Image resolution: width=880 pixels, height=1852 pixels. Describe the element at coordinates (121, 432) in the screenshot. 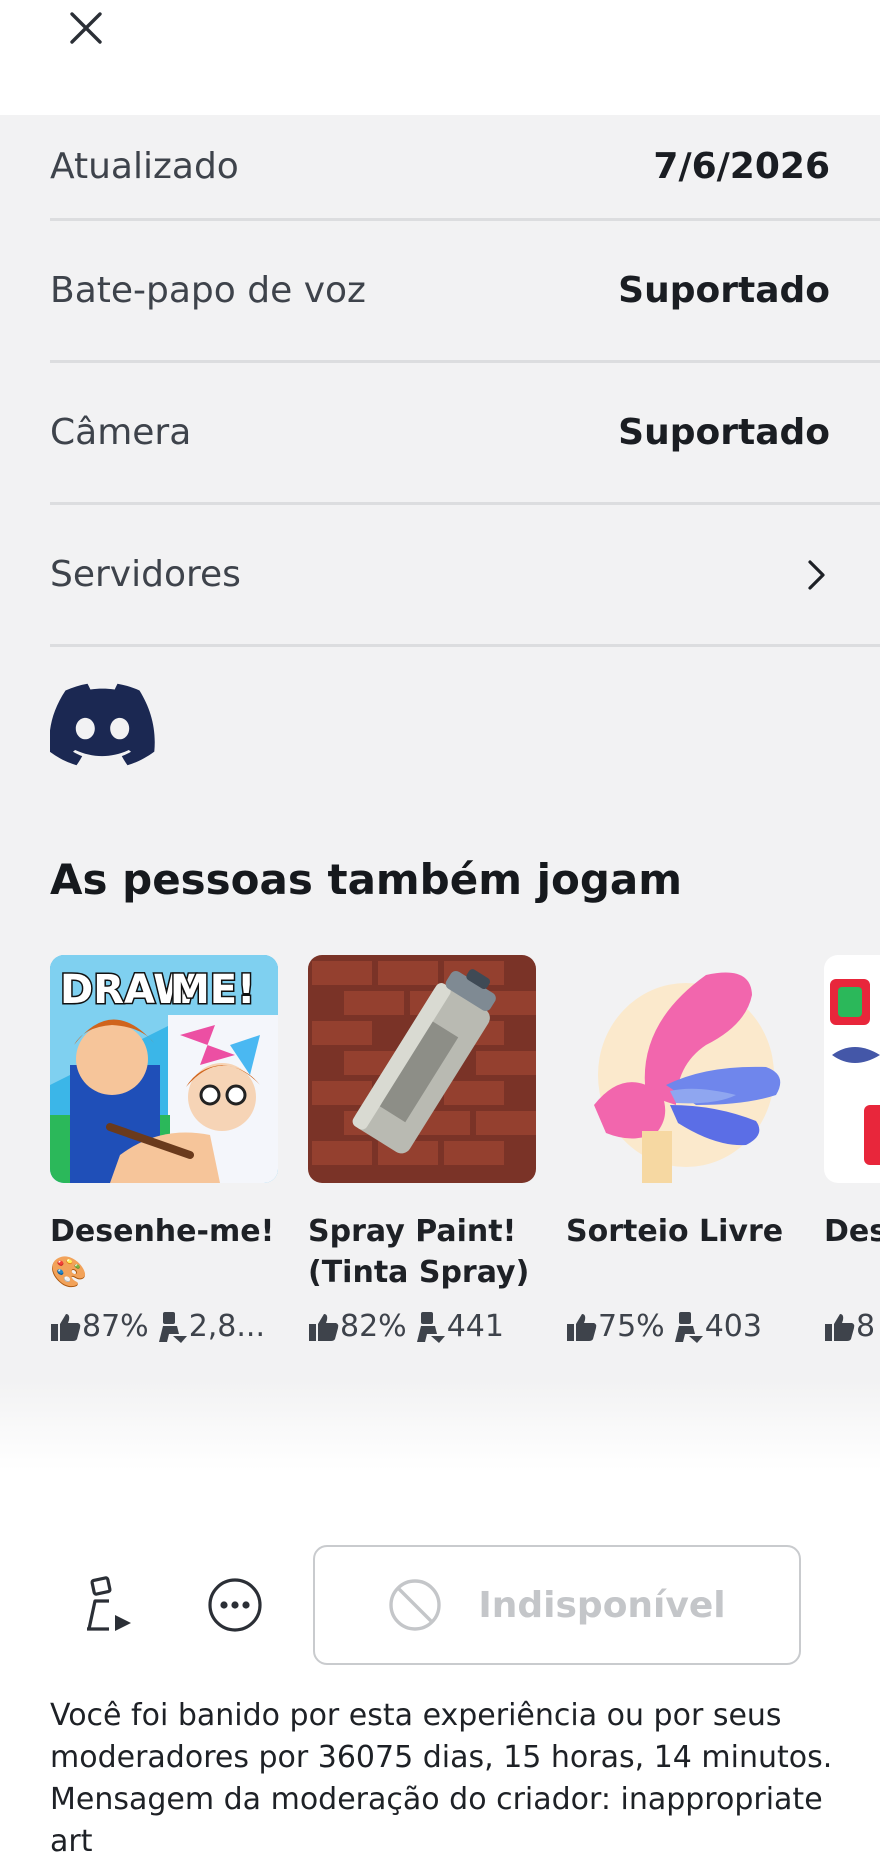

I see `detail-label: Câmera` at that location.